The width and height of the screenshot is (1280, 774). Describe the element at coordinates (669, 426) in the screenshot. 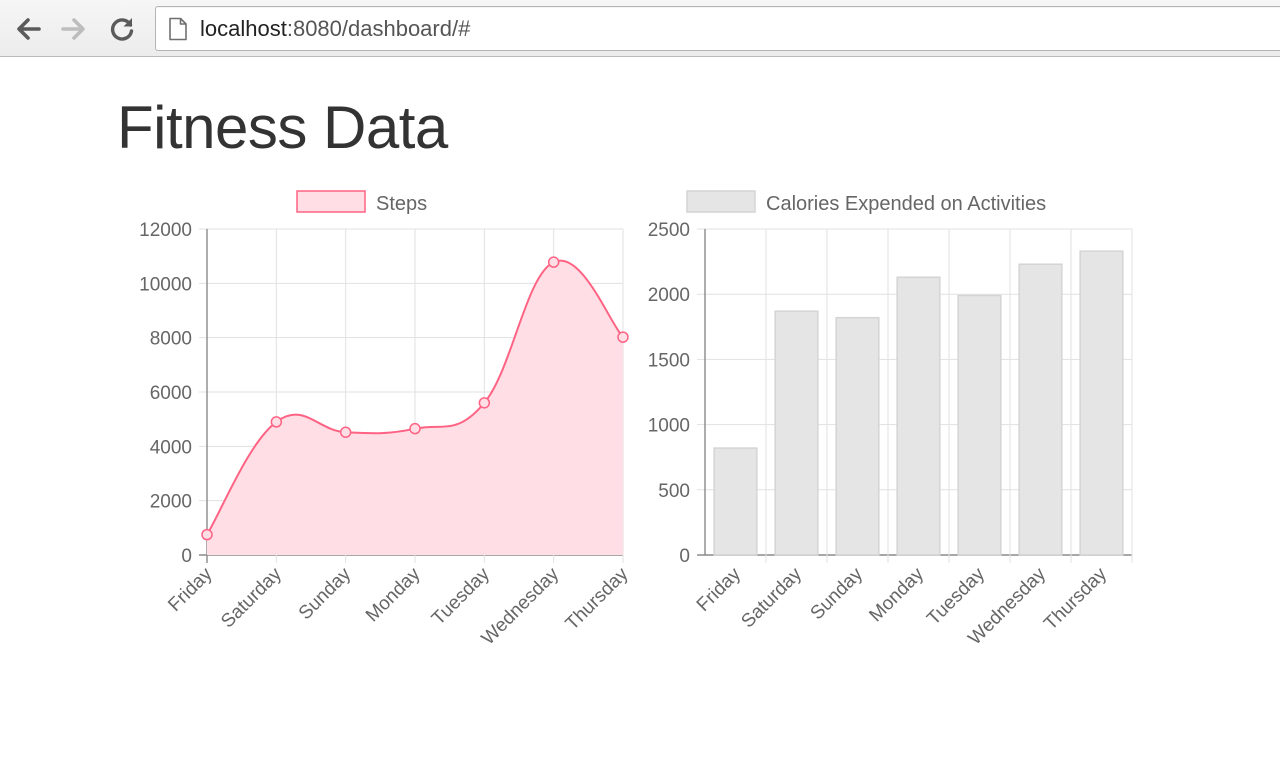

I see `y-tick-label: 1000` at that location.